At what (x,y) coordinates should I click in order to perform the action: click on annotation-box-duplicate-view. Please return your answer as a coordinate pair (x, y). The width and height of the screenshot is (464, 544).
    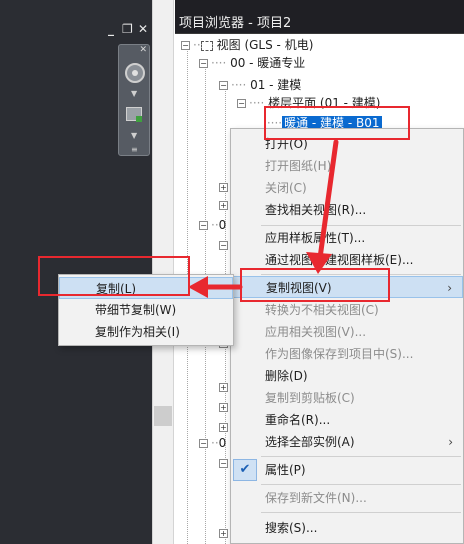
    Looking at the image, I should click on (315, 285).